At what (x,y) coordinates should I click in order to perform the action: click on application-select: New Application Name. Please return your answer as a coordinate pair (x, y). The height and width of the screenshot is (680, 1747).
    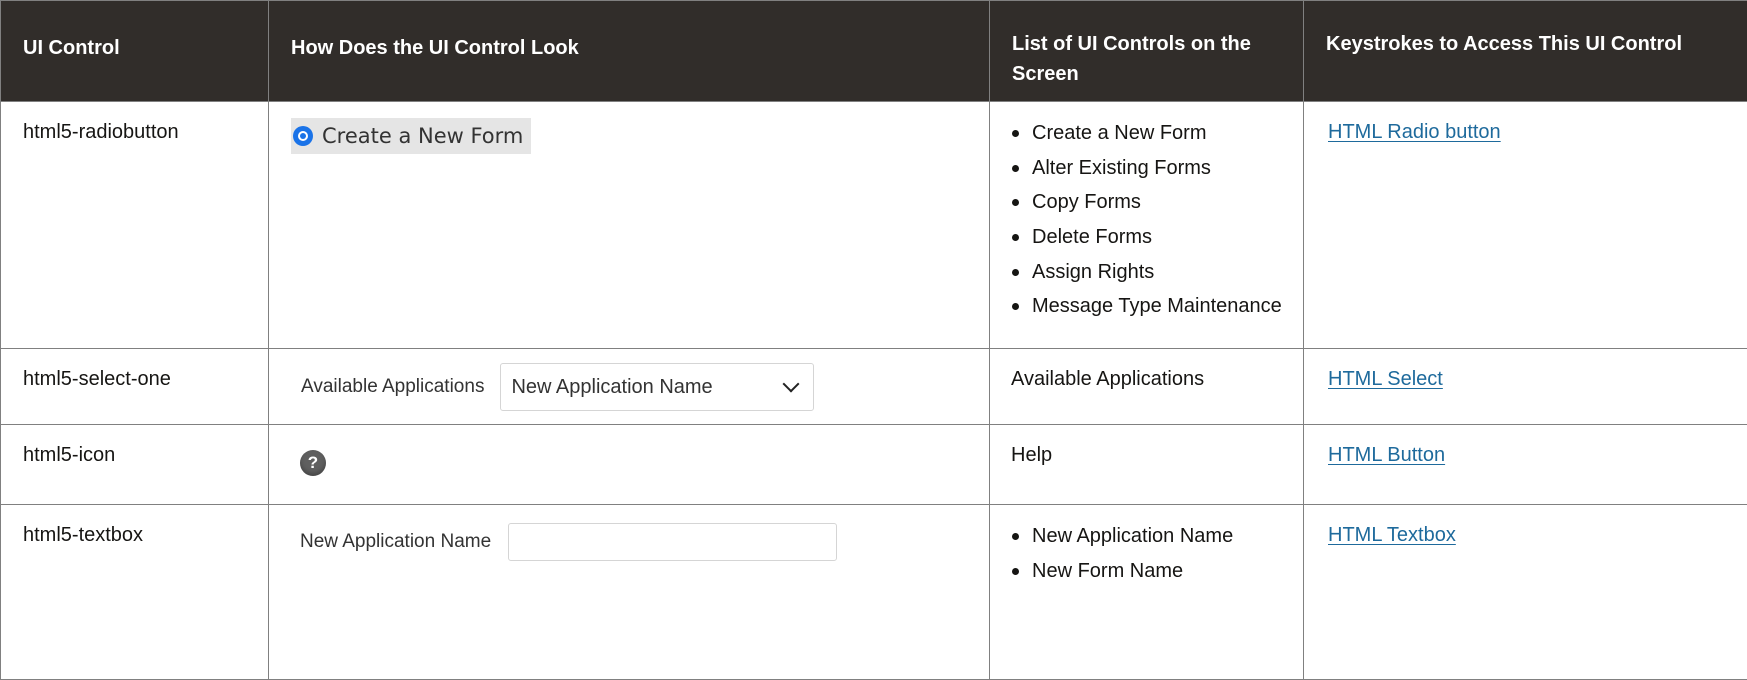
    Looking at the image, I should click on (657, 387).